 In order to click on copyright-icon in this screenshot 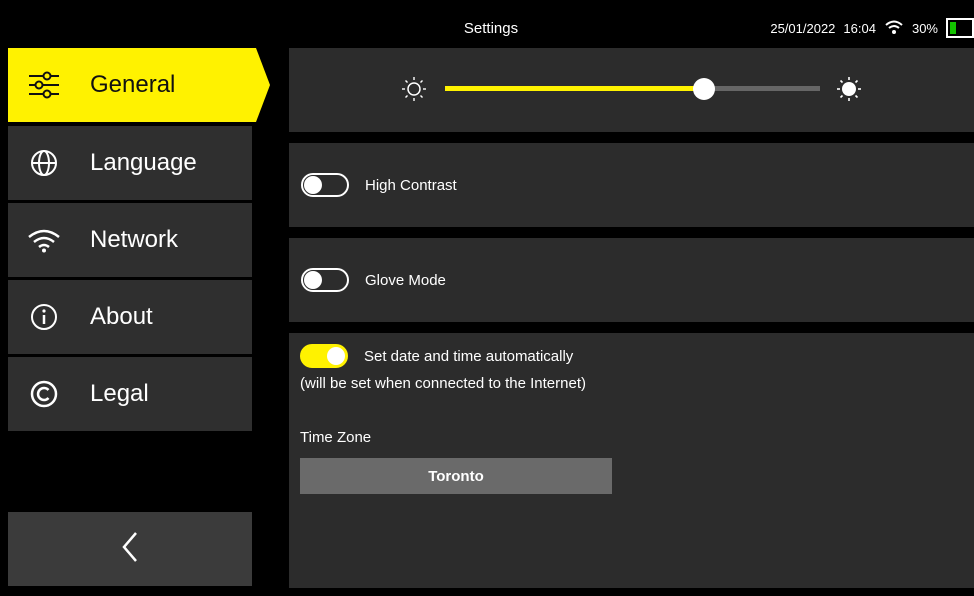, I will do `click(44, 394)`.